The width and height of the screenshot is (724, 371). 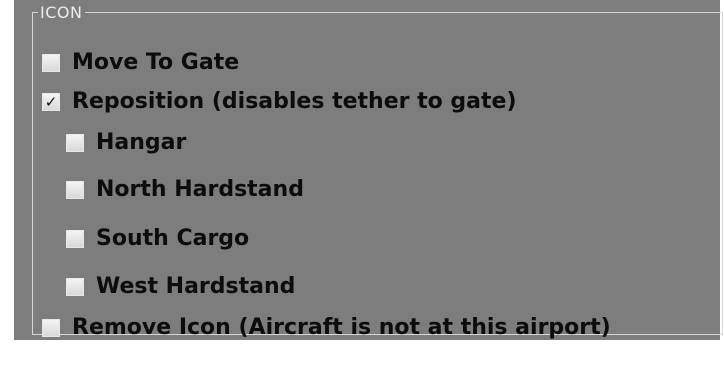 I want to click on move-to-gate-option: Move To Gate, so click(x=140, y=63).